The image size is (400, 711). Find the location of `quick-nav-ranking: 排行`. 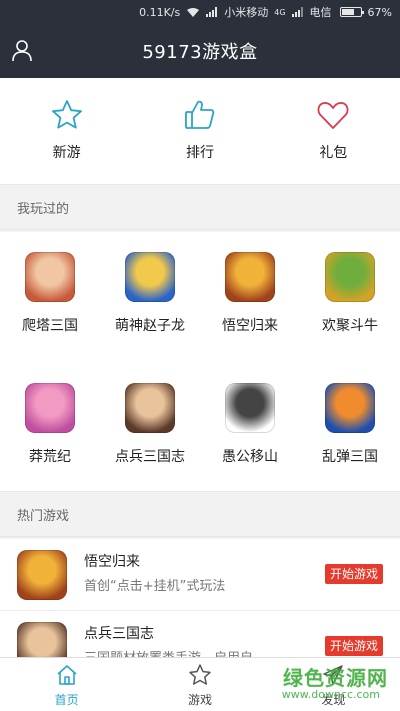

quick-nav-ranking: 排行 is located at coordinates (199, 131).